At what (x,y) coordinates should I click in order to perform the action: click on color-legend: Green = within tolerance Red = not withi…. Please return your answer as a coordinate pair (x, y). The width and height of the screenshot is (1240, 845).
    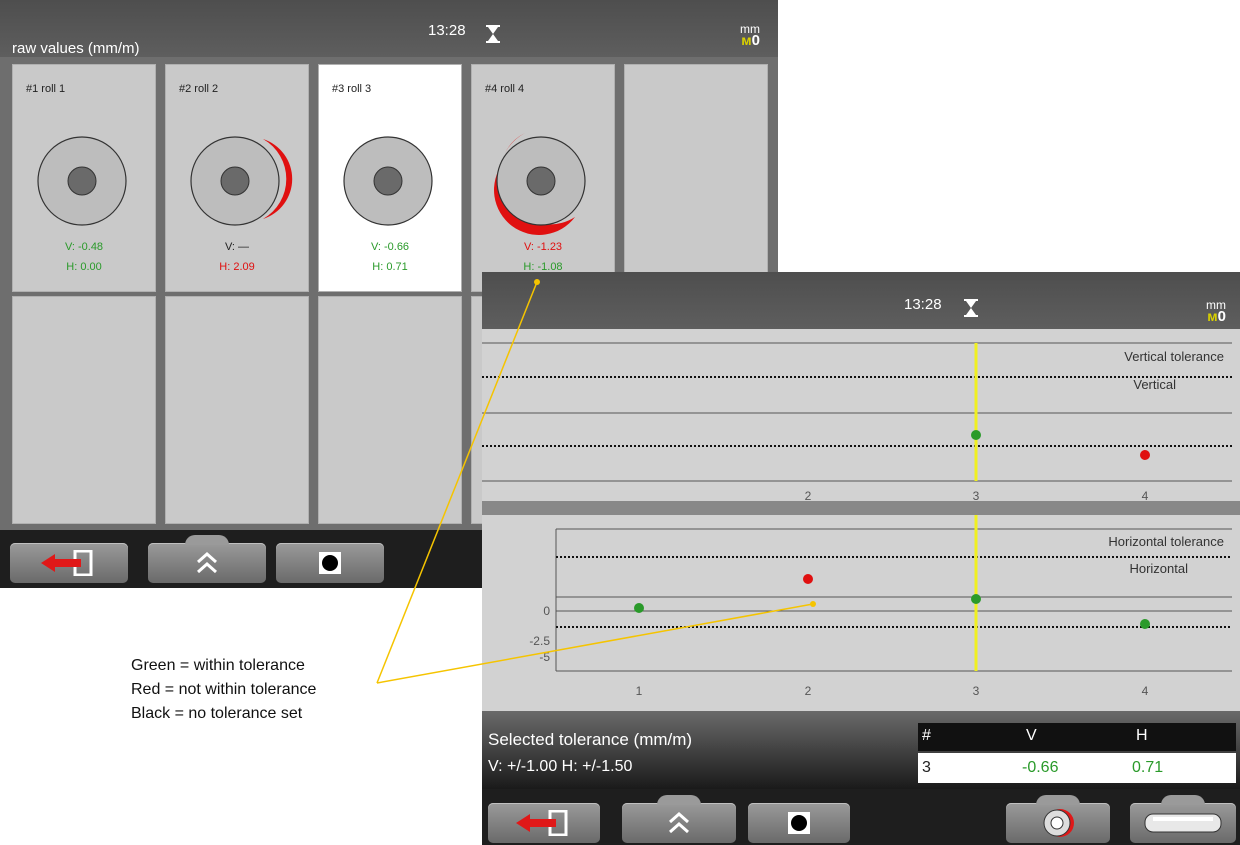
    Looking at the image, I should click on (223, 690).